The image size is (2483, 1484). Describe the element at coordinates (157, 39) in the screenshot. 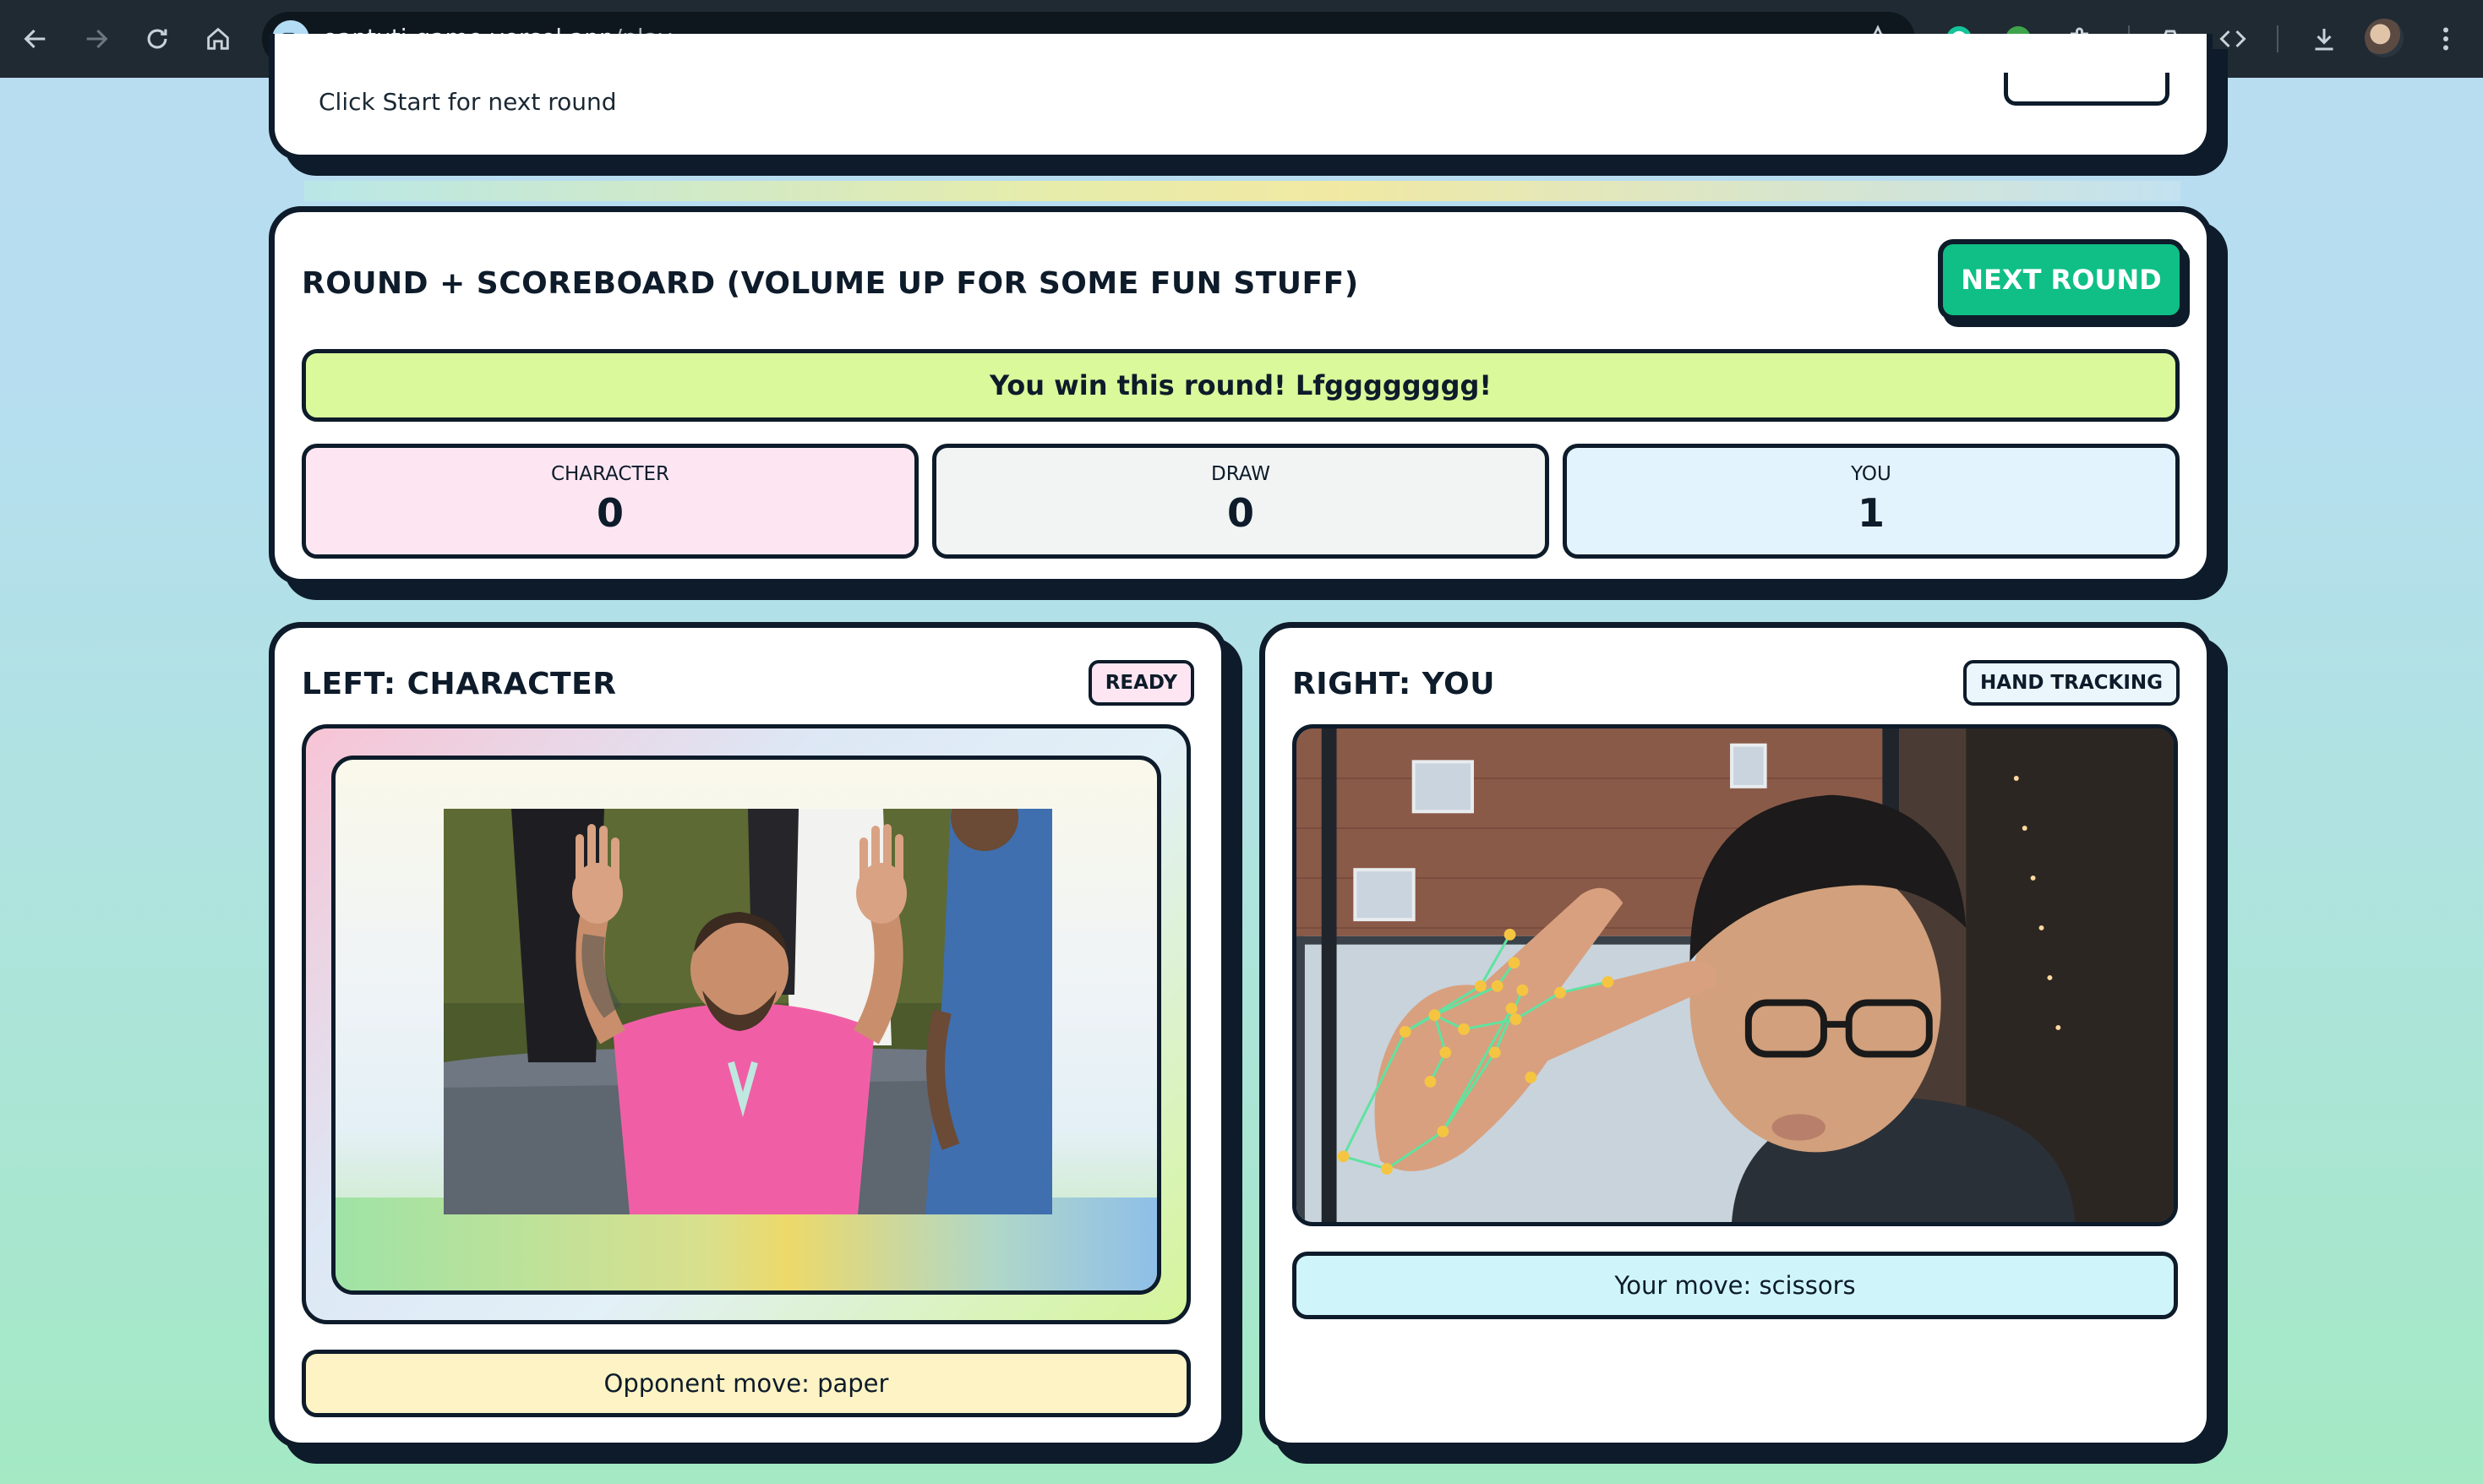

I see `reload-icon` at that location.